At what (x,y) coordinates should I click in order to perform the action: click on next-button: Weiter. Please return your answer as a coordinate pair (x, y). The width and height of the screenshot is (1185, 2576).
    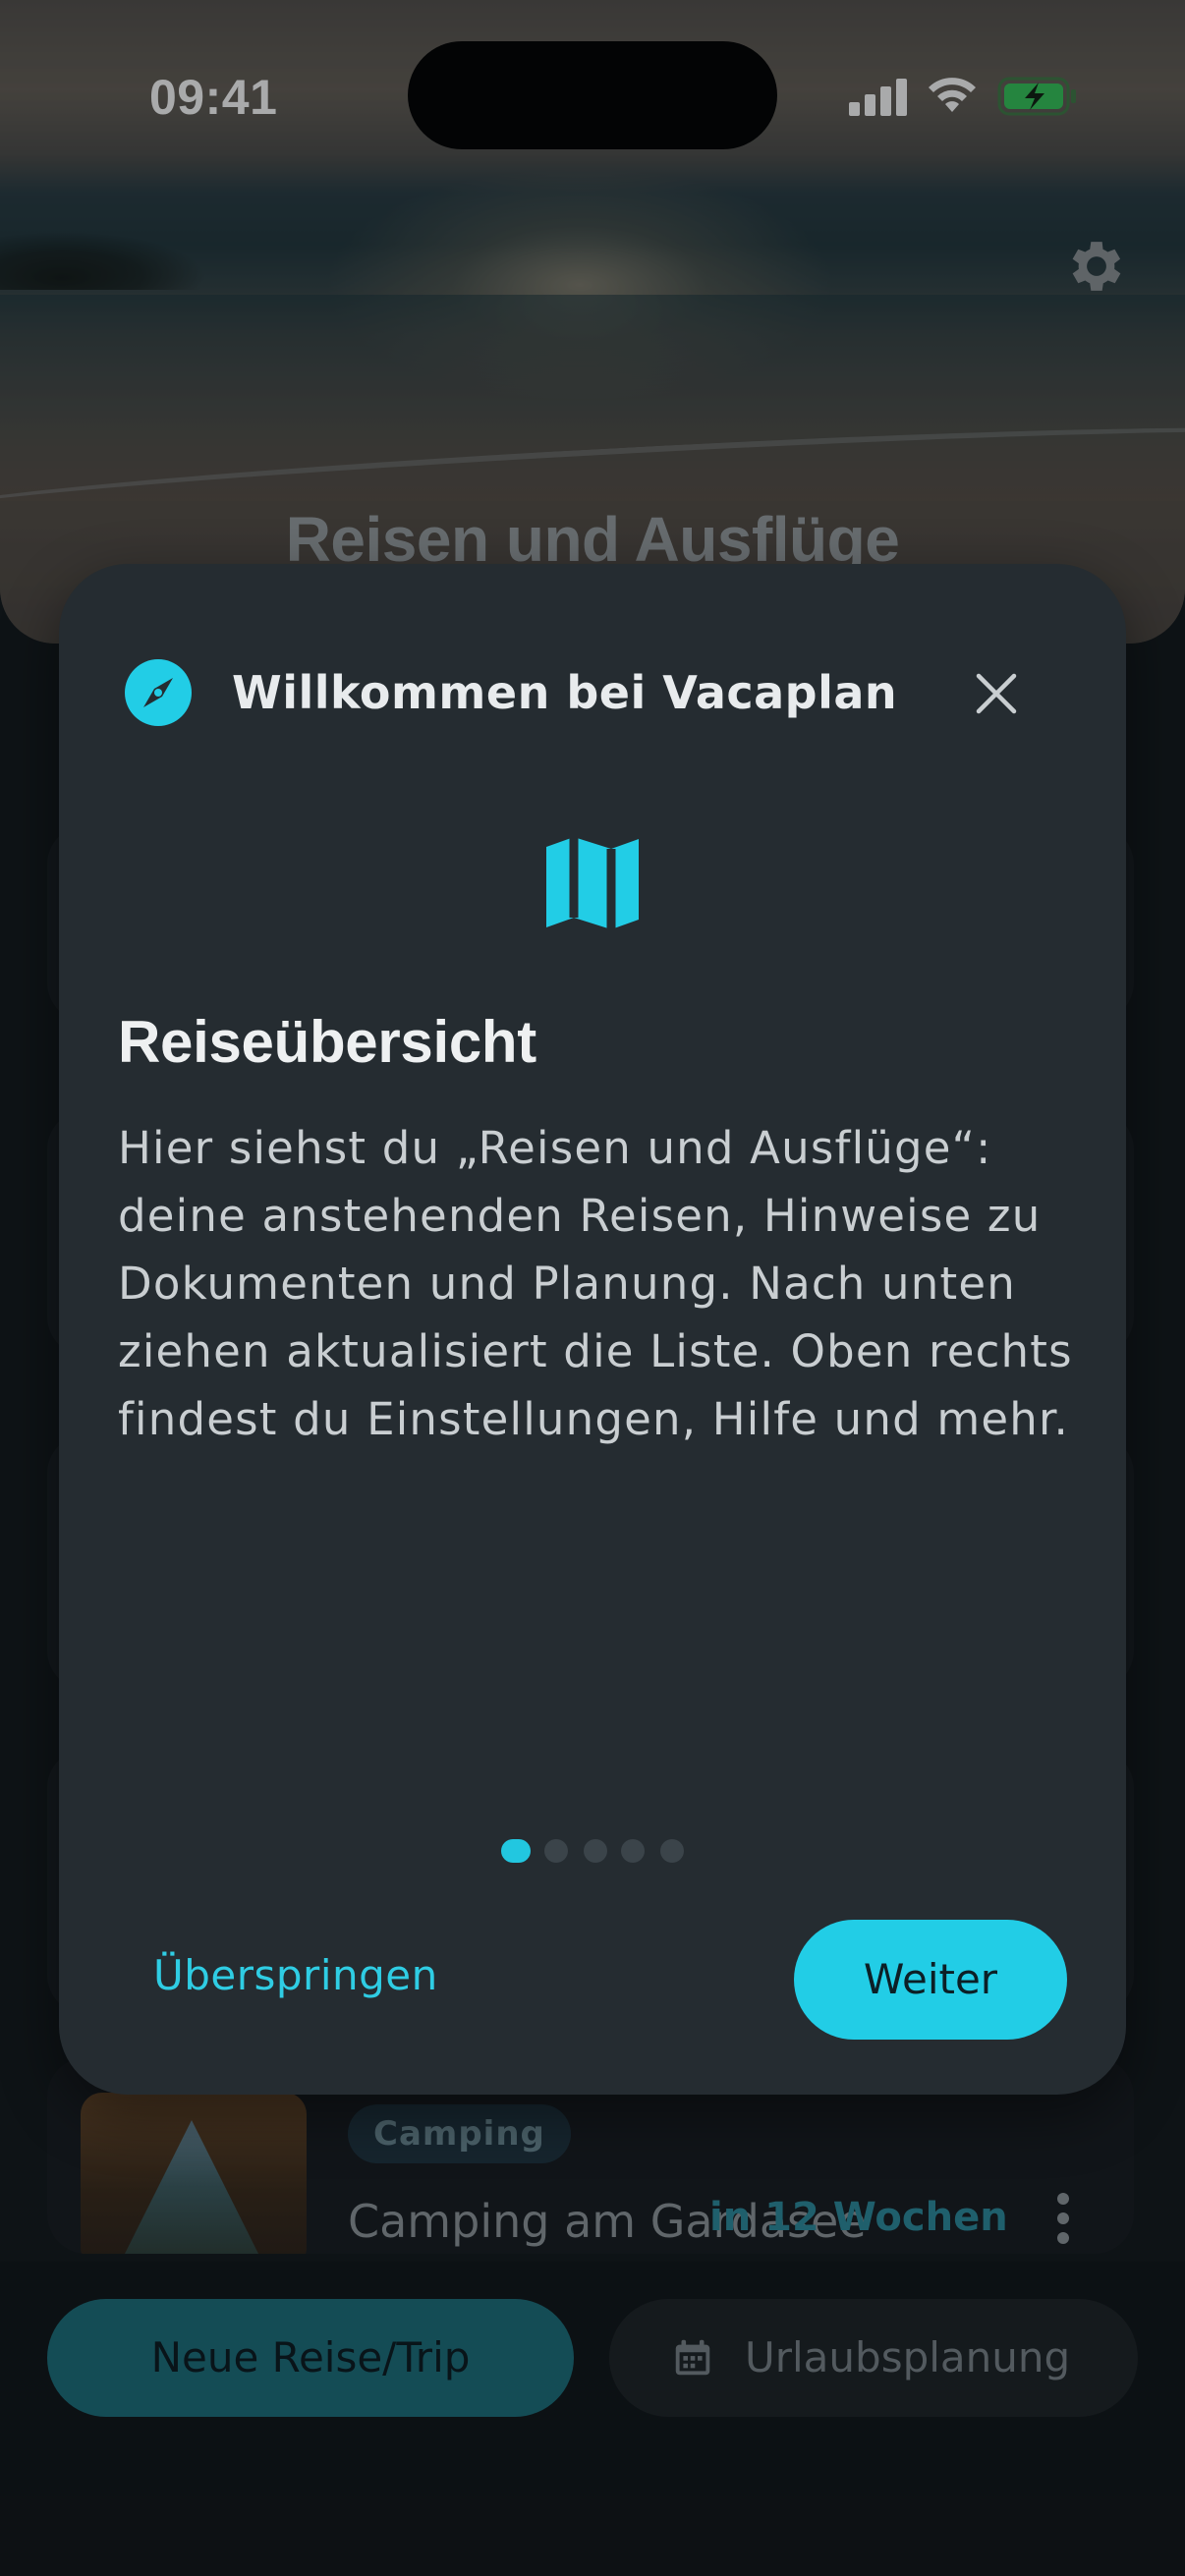
    Looking at the image, I should click on (931, 1980).